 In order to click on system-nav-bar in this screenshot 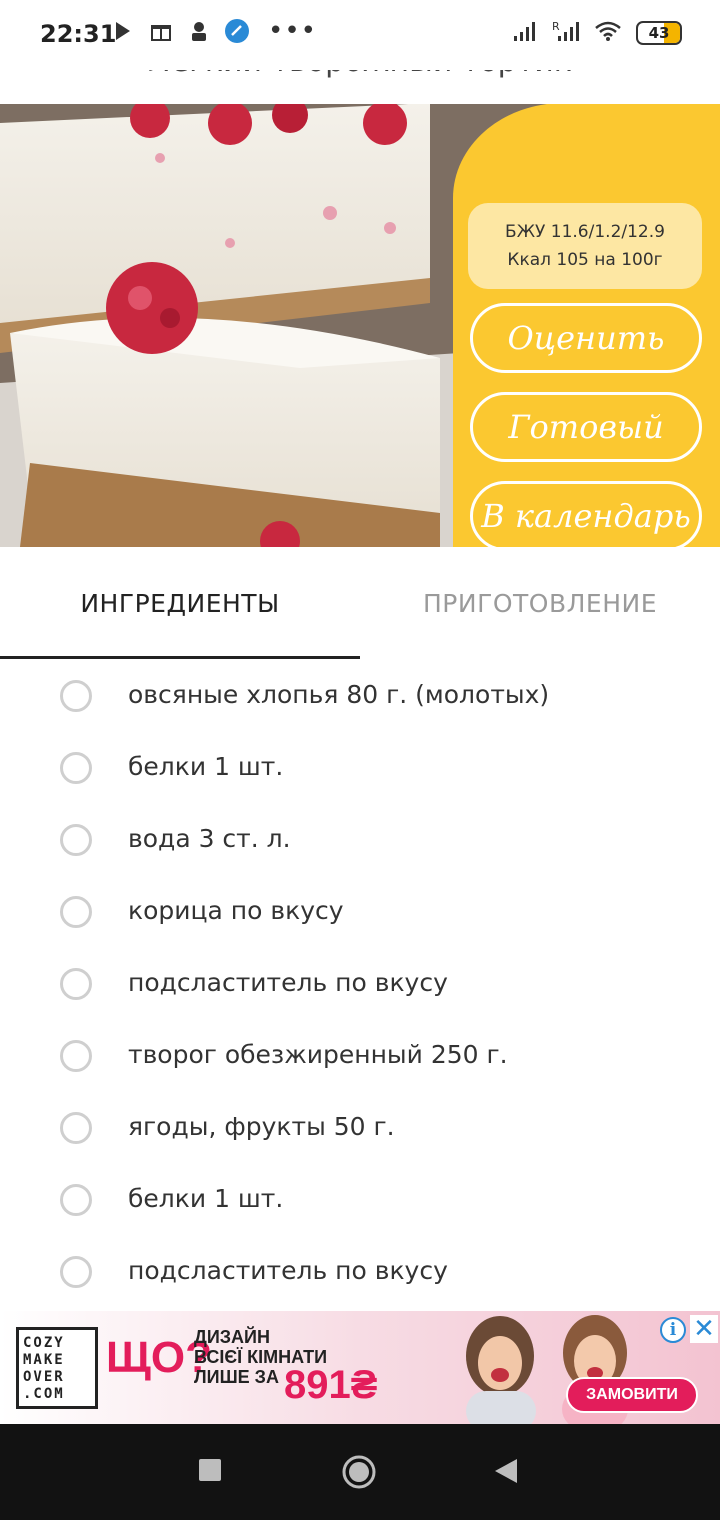, I will do `click(360, 1472)`.